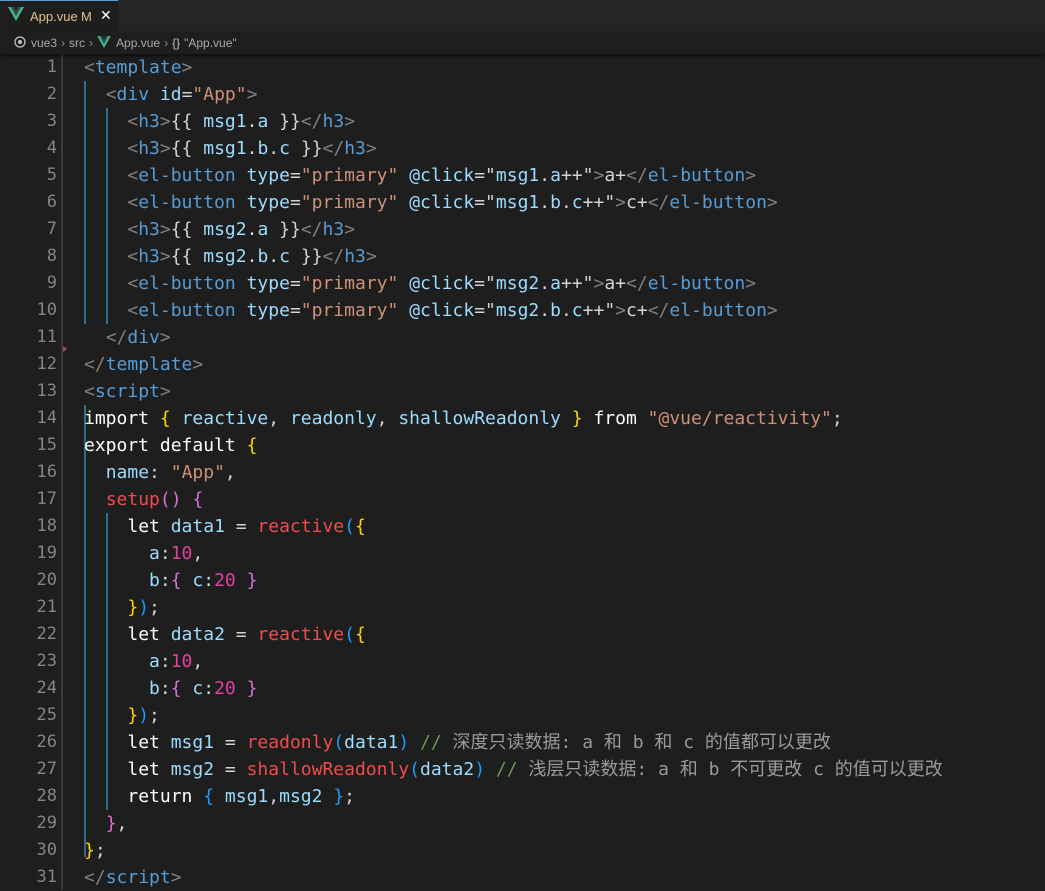 The width and height of the screenshot is (1045, 891). Describe the element at coordinates (522, 121) in the screenshot. I see `code-line: 3 <h3>{{ msg1.a }}</h3>` at that location.